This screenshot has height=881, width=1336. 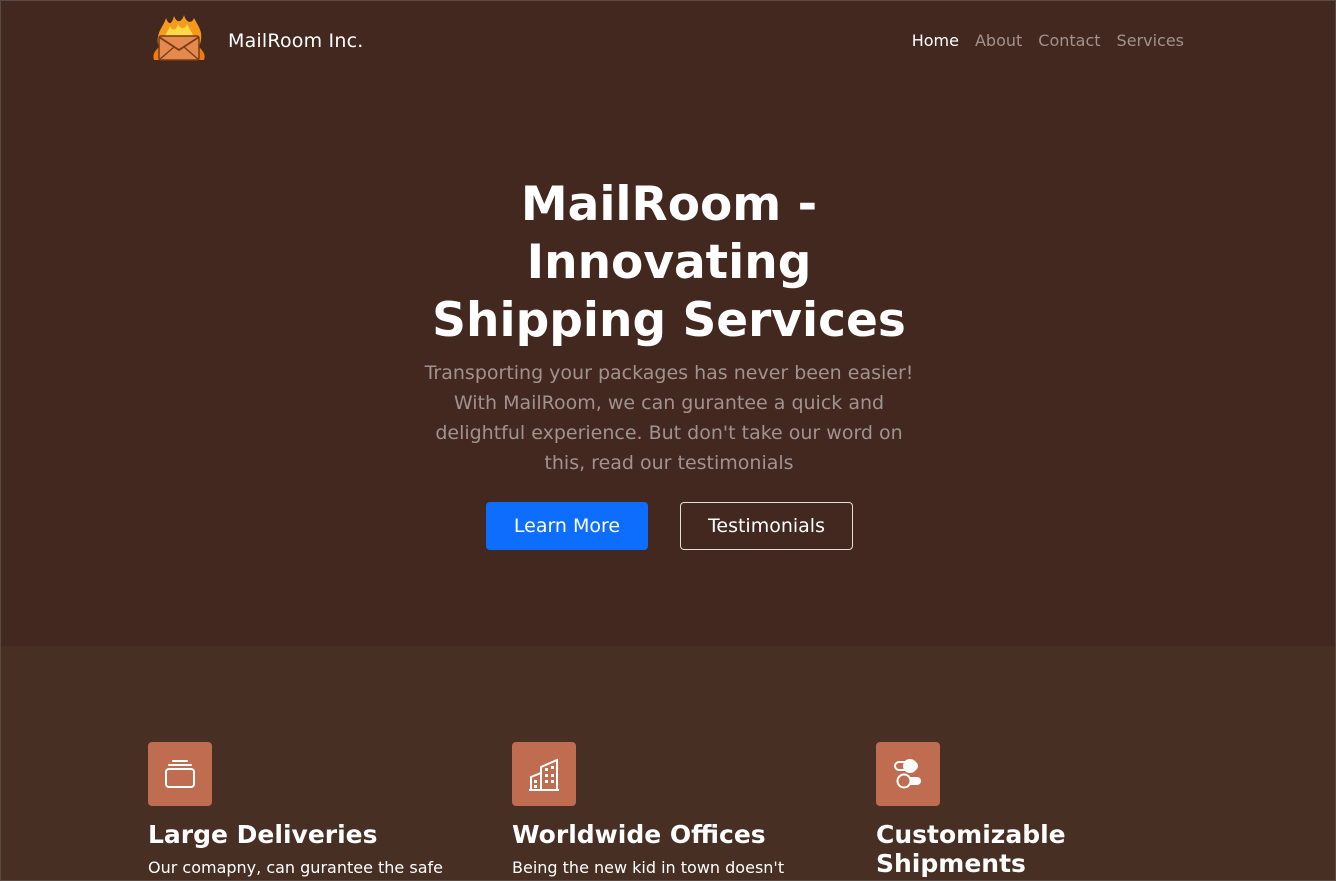 I want to click on feature-customizable-shipments: Customizable Shipments, so click(x=1036, y=811).